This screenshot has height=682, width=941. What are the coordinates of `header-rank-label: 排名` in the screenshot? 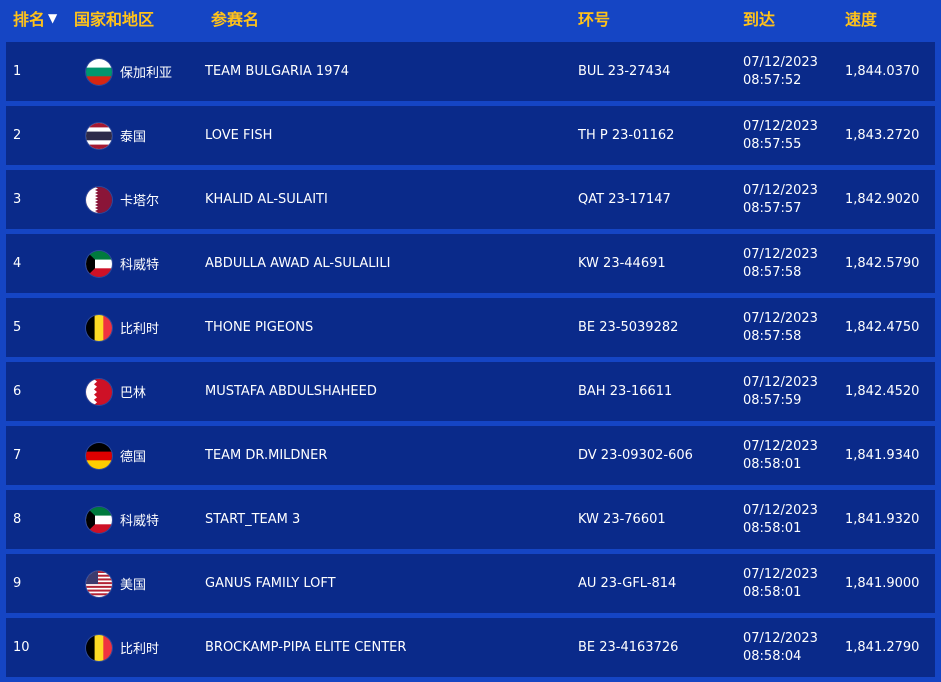 It's located at (29, 19).